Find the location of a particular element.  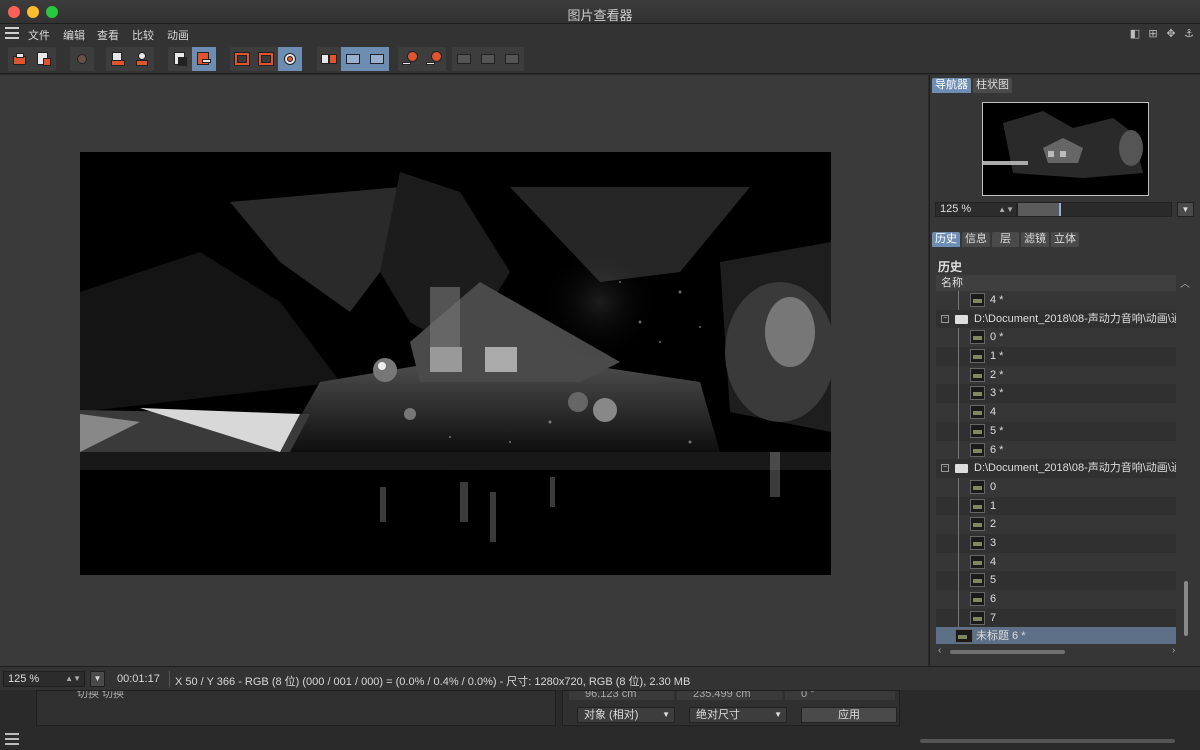

info-tabs: 历史 信息 层 滤镜 立体 is located at coordinates (1005, 239).